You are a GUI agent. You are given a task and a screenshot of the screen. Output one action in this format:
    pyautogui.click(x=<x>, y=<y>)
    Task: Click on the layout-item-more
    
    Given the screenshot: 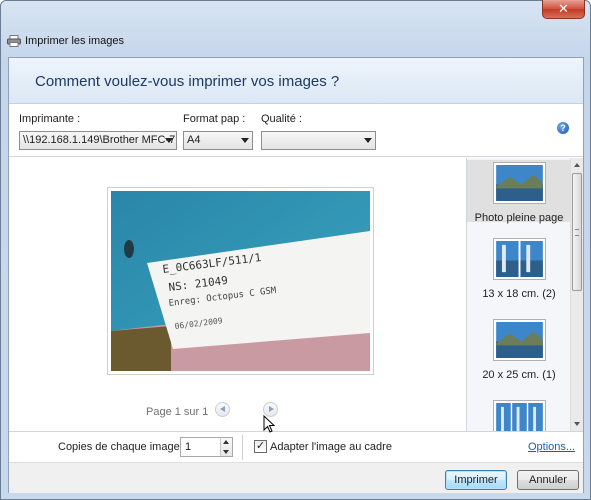 What is the action you would take?
    pyautogui.click(x=519, y=415)
    